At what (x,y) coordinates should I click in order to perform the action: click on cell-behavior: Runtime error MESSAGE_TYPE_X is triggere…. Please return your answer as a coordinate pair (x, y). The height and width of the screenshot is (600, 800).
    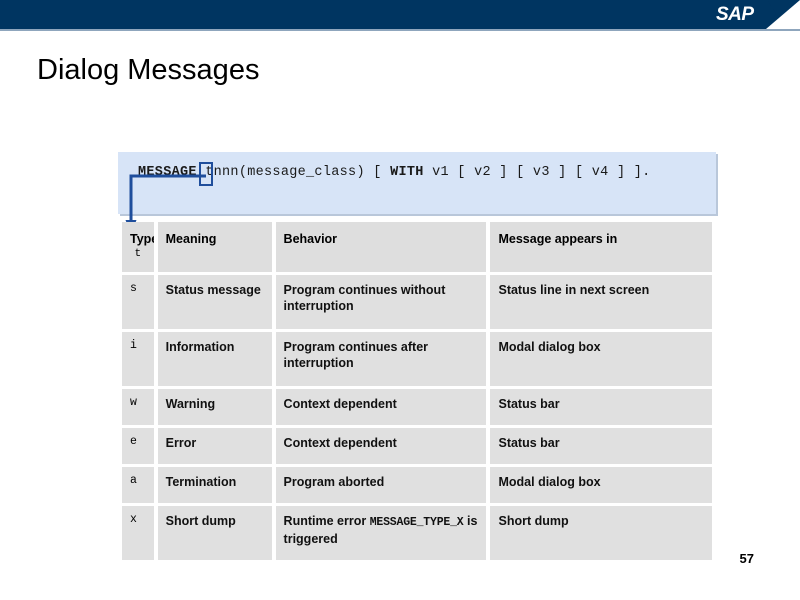
    Looking at the image, I should click on (381, 533).